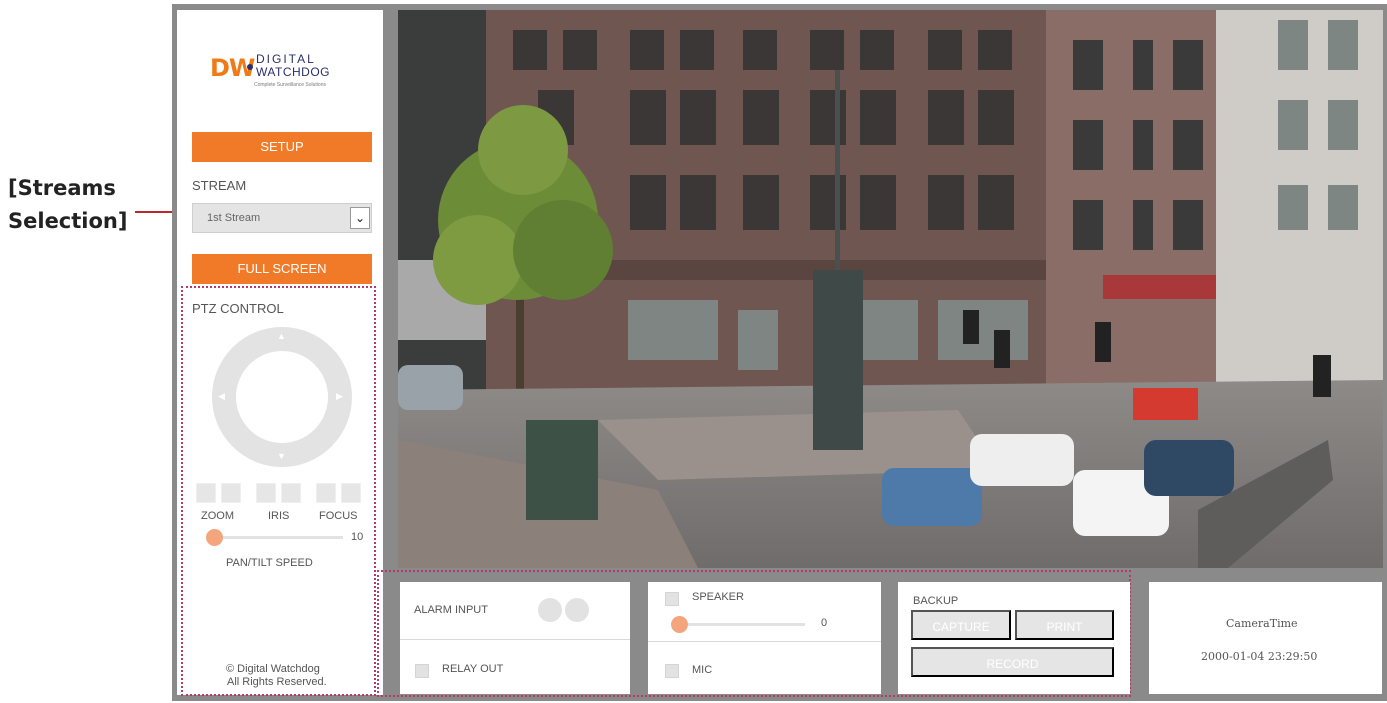 The width and height of the screenshot is (1387, 703). I want to click on alarm-input-2-indicator, so click(577, 610).